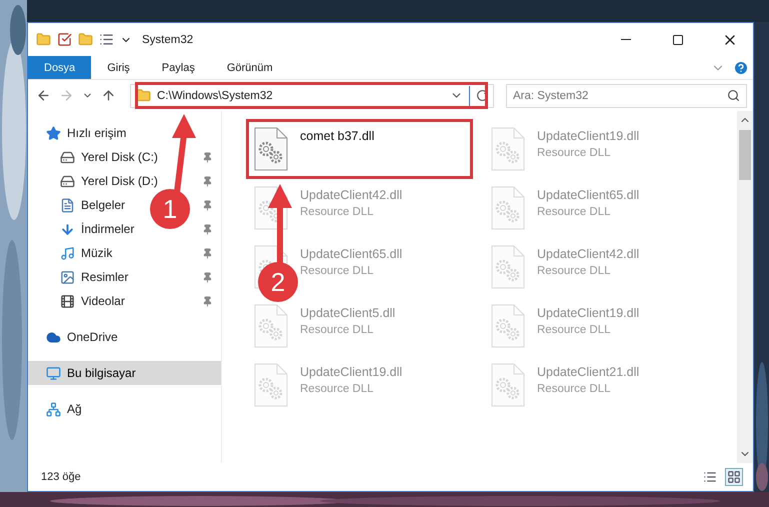  What do you see at coordinates (103, 205) in the screenshot?
I see `sidebar-item: Belgeler` at bounding box center [103, 205].